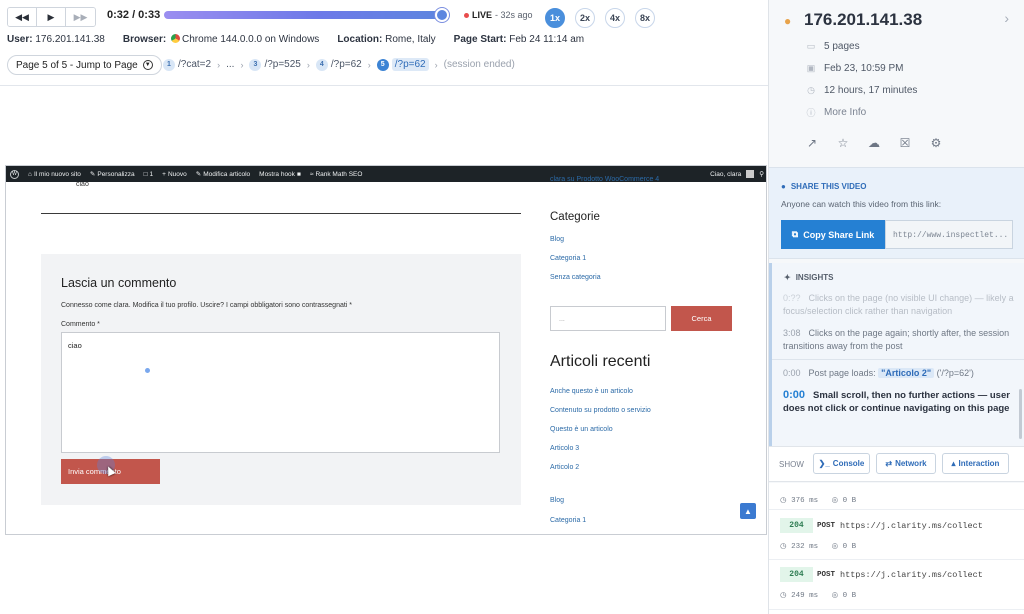 This screenshot has height=614, width=1024. I want to click on recent-post-link: Anche questo è un articolo, so click(591, 391).